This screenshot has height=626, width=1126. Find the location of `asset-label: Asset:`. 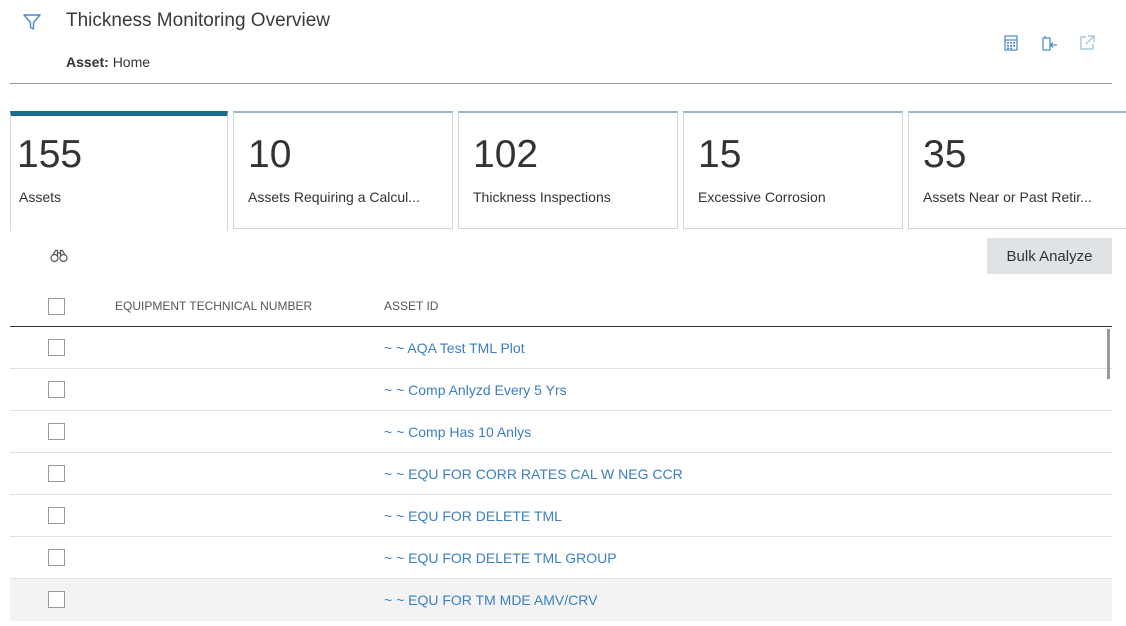

asset-label: Asset: is located at coordinates (87, 62).